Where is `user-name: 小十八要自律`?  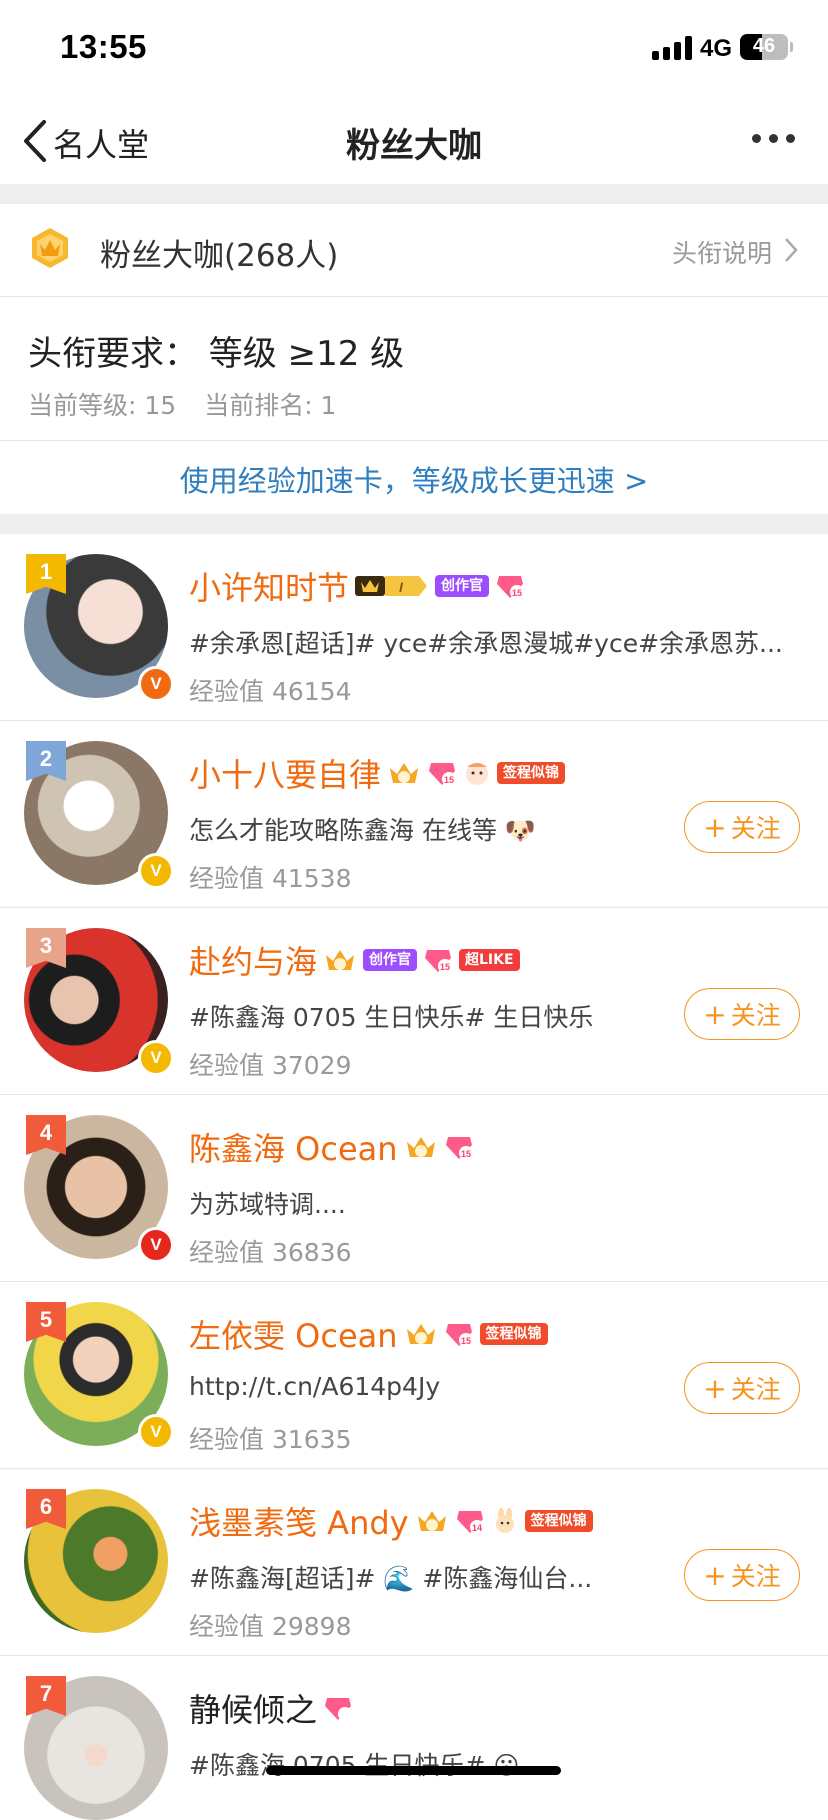
user-name: 小十八要自律 is located at coordinates (285, 773).